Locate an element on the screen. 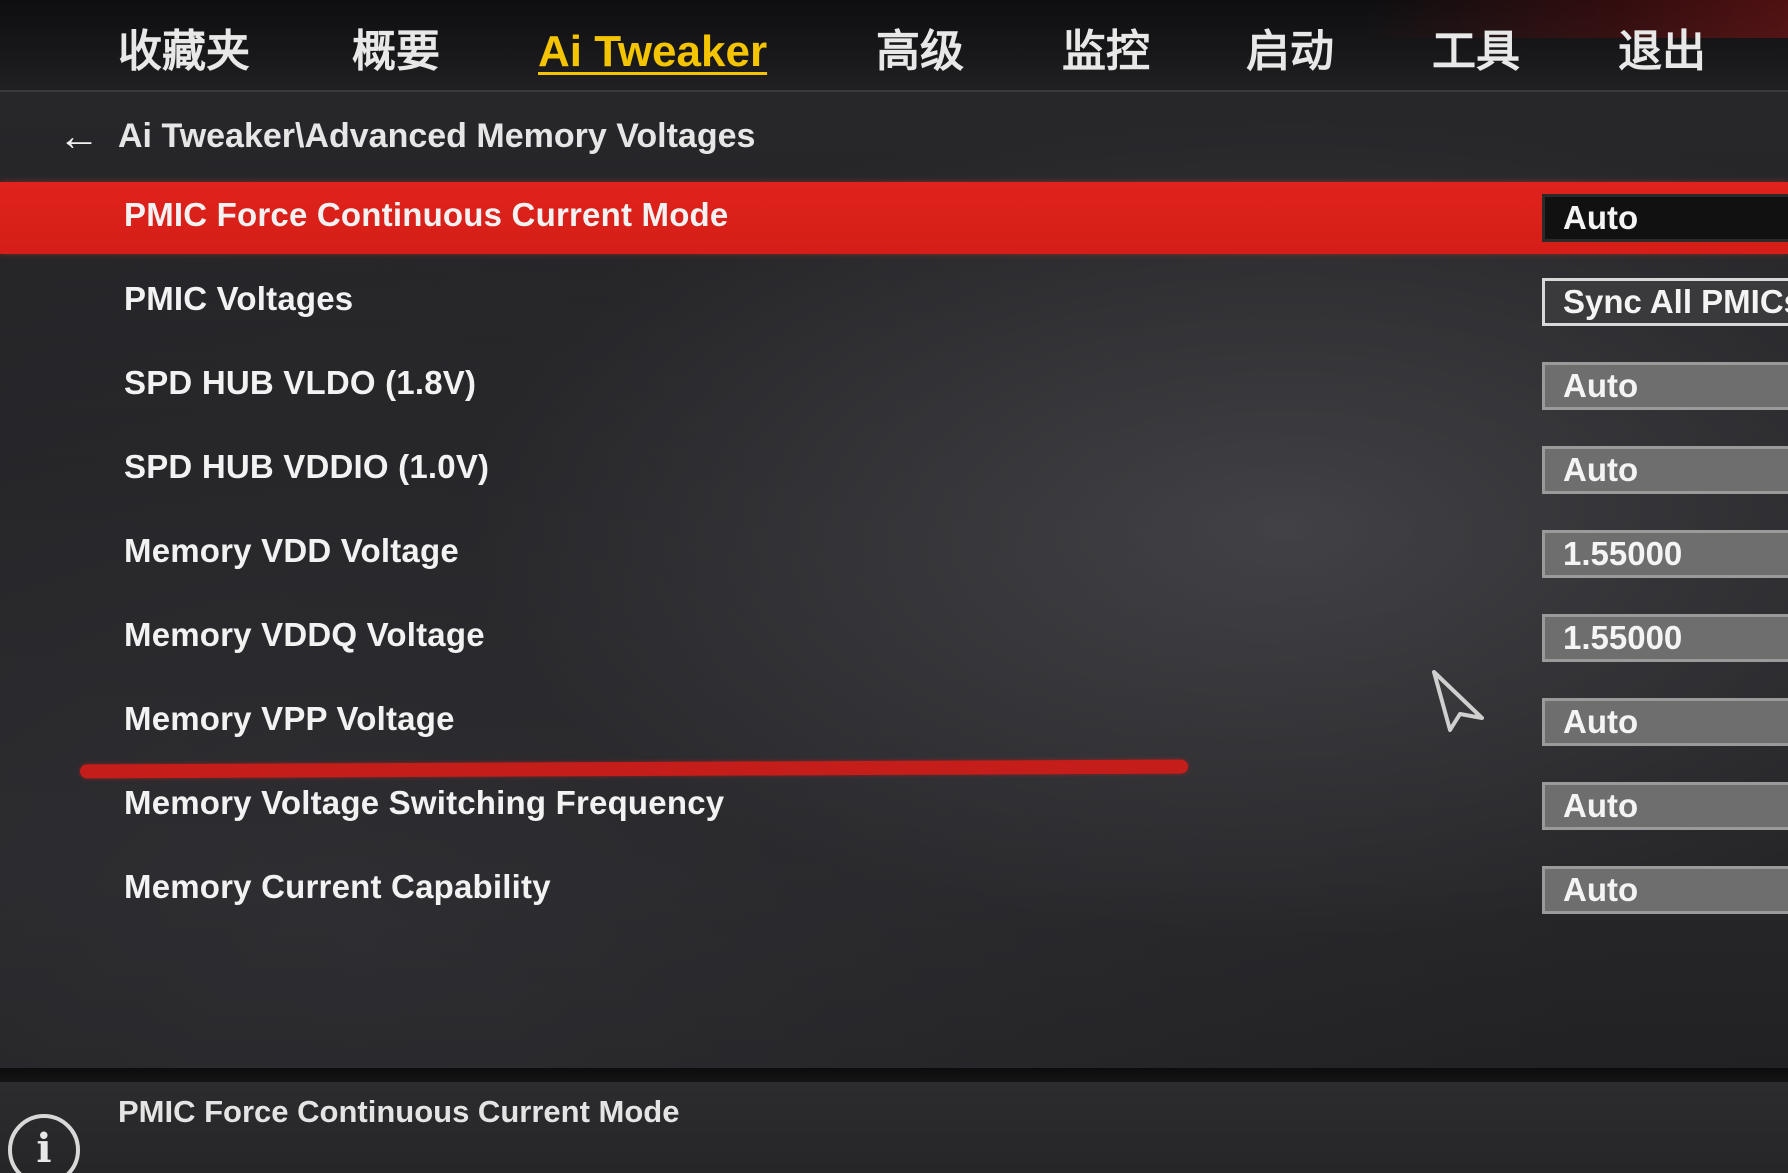 This screenshot has width=1788, height=1173. setting-row-memory-current-capability: Memory Current Capability Auto is located at coordinates (894, 890).